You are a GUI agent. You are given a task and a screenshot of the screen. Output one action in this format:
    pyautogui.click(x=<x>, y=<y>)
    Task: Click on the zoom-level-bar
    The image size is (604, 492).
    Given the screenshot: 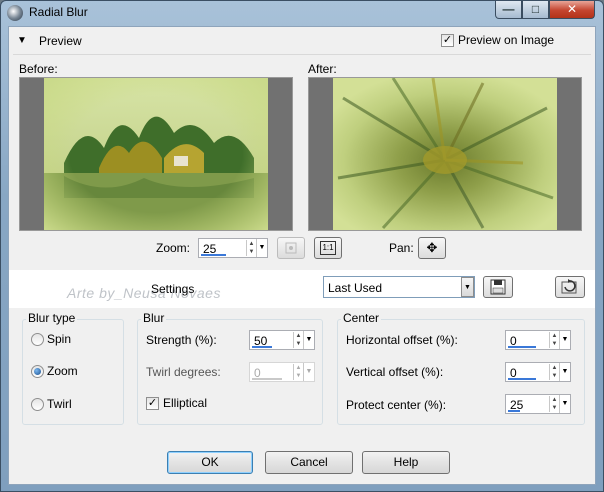 What is the action you would take?
    pyautogui.click(x=213, y=255)
    